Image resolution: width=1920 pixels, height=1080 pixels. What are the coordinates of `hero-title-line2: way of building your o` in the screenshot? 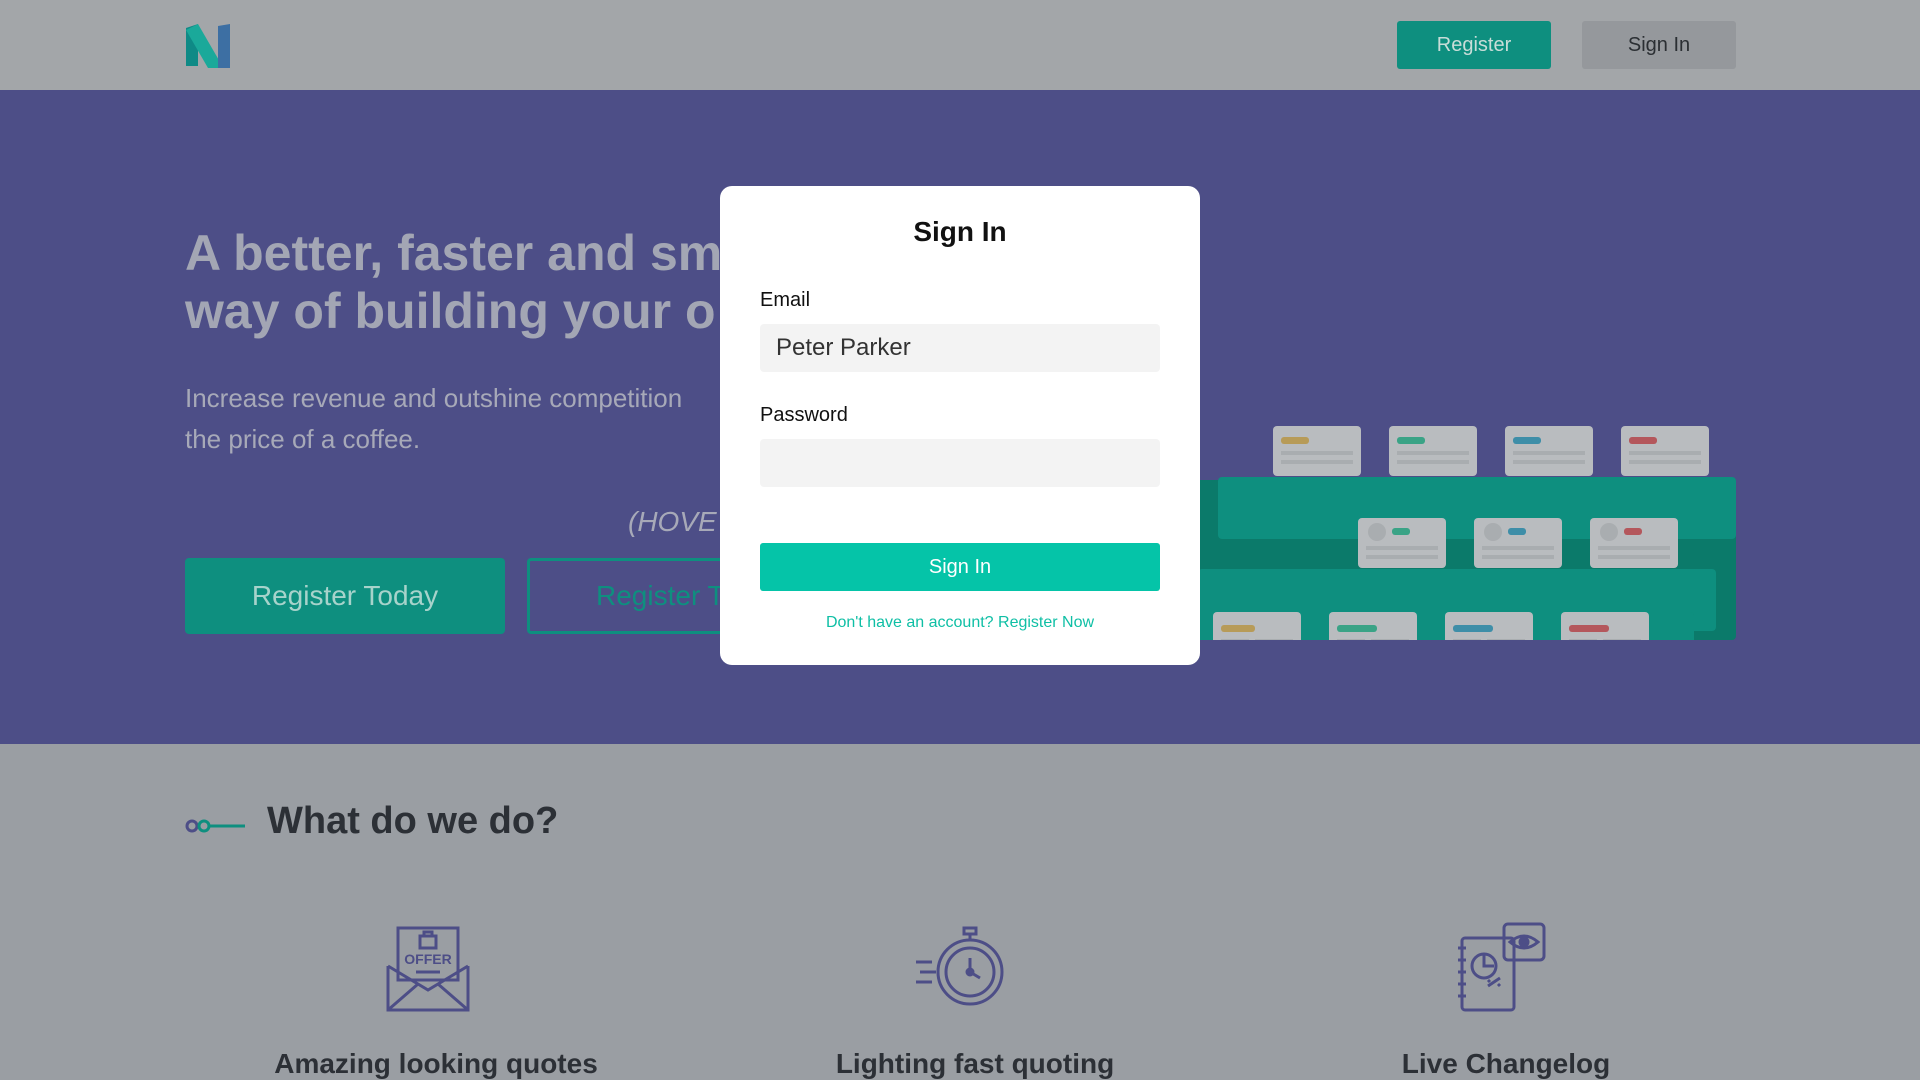 It's located at (450, 311).